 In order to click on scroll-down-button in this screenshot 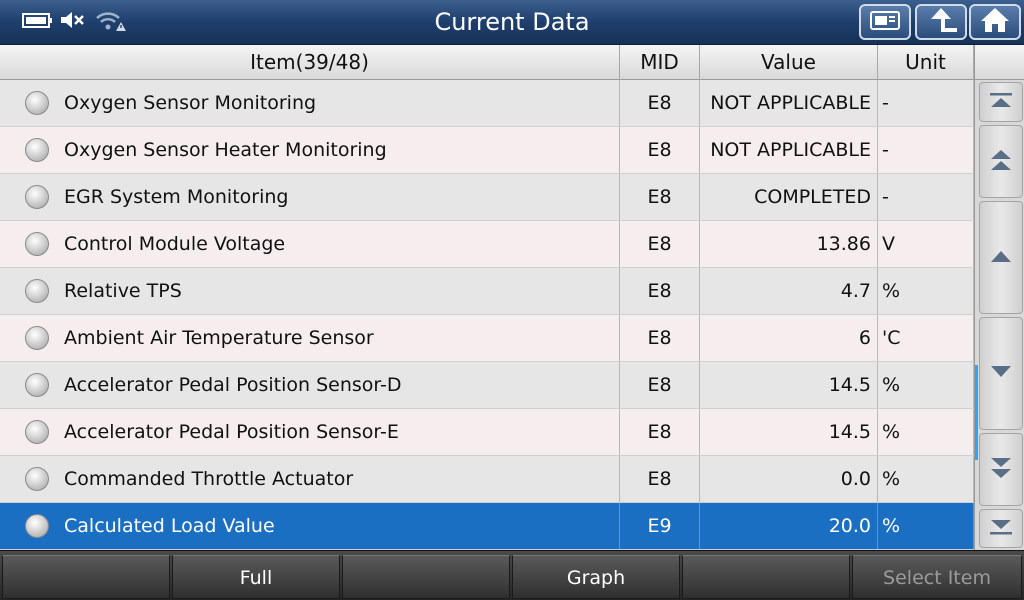, I will do `click(1001, 373)`.